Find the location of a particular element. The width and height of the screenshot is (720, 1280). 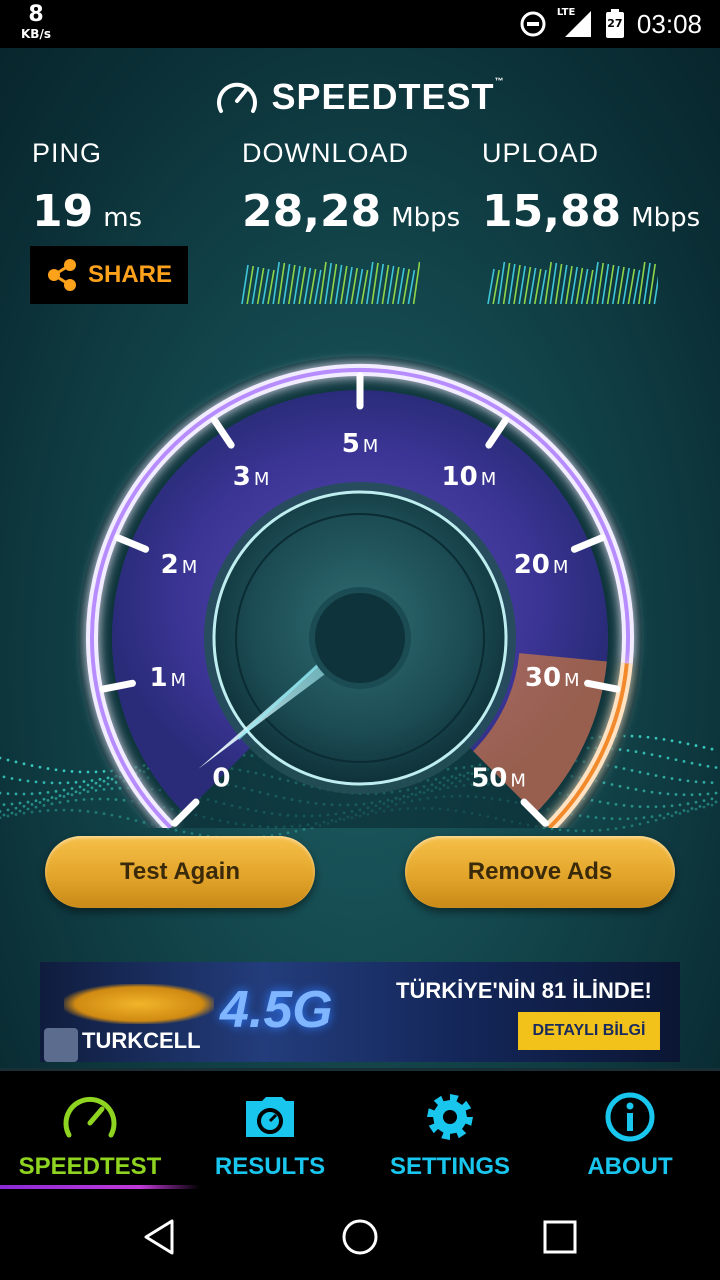

battery-icon: 27 is located at coordinates (615, 24).